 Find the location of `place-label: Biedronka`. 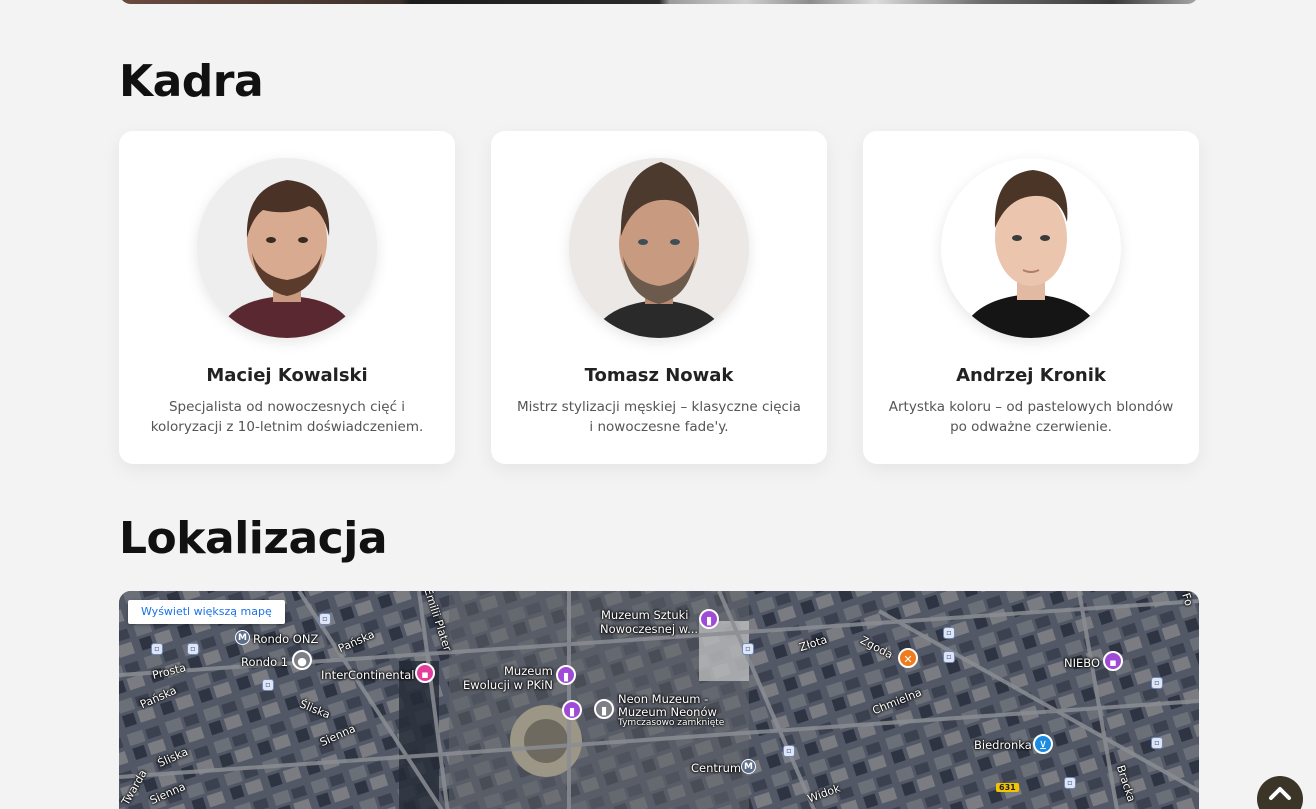

place-label: Biedronka is located at coordinates (1003, 745).